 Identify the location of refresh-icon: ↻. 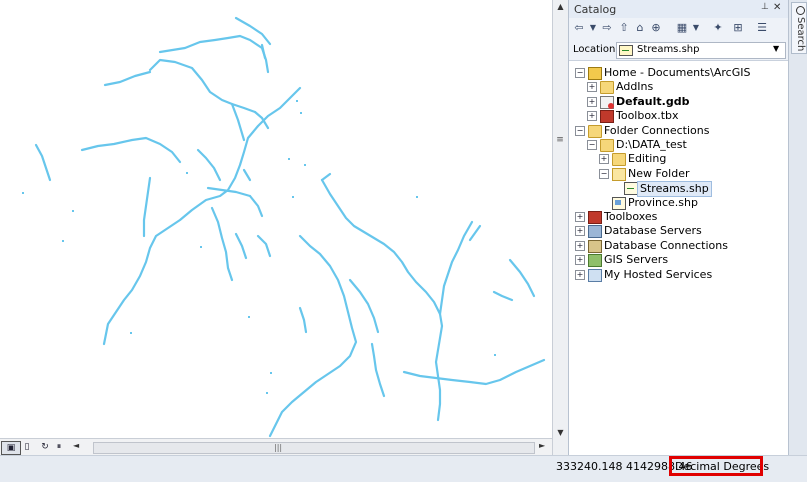
(45, 447).